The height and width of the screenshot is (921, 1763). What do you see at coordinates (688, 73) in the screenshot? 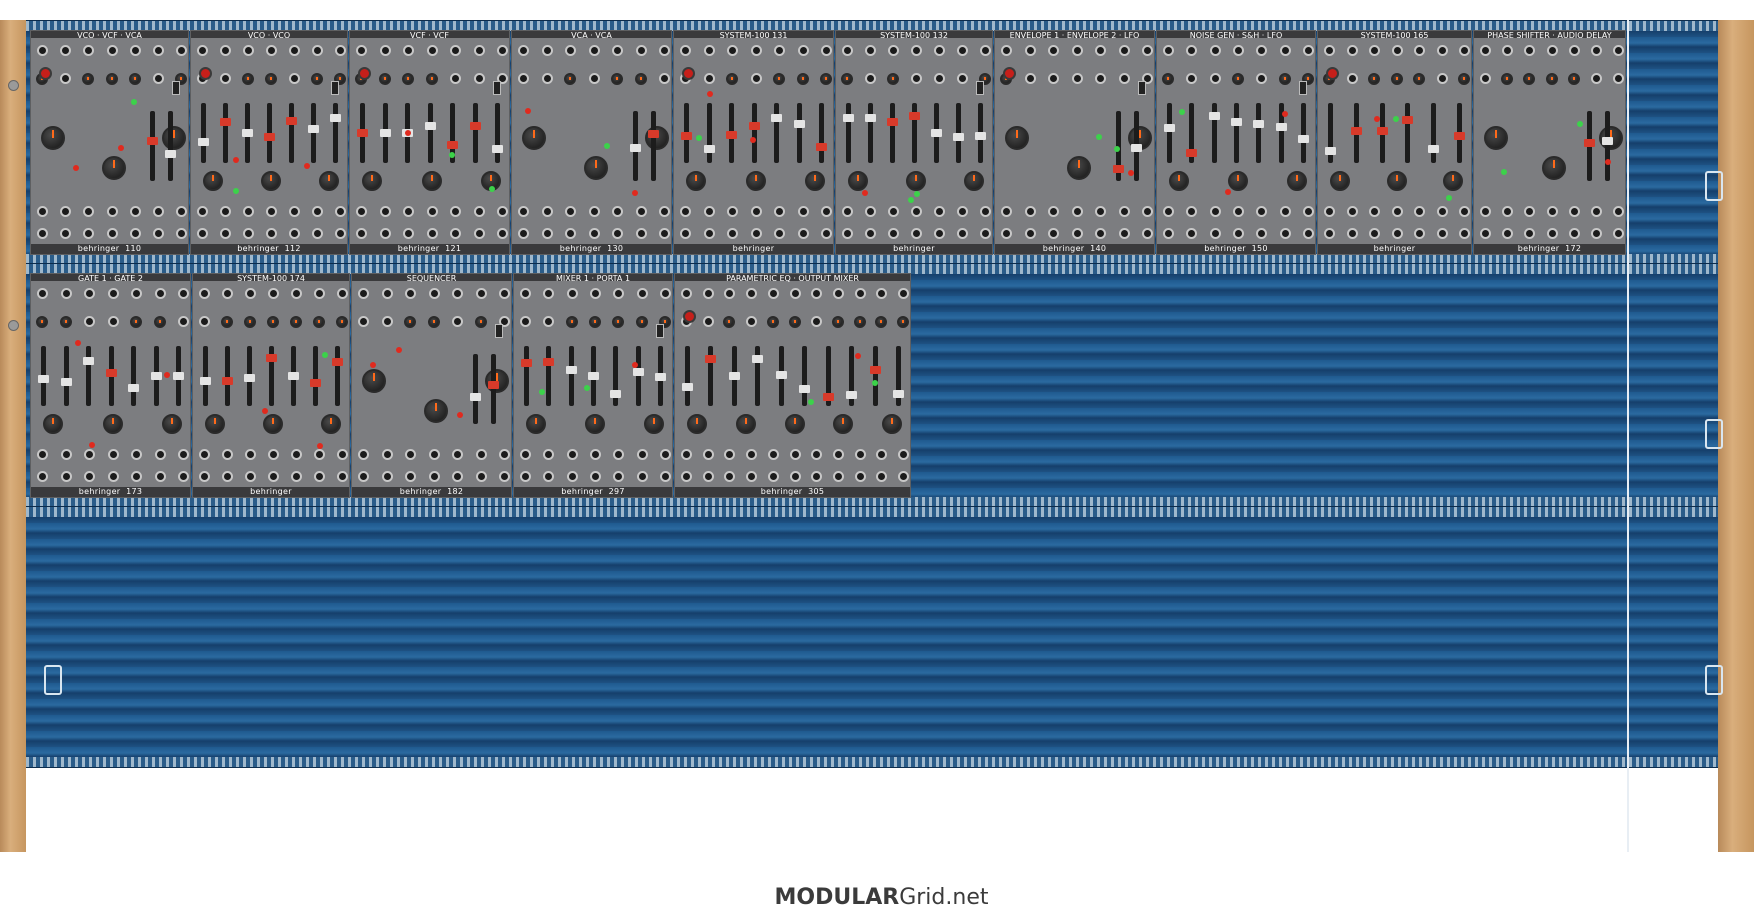
I see `manual-gate-button` at bounding box center [688, 73].